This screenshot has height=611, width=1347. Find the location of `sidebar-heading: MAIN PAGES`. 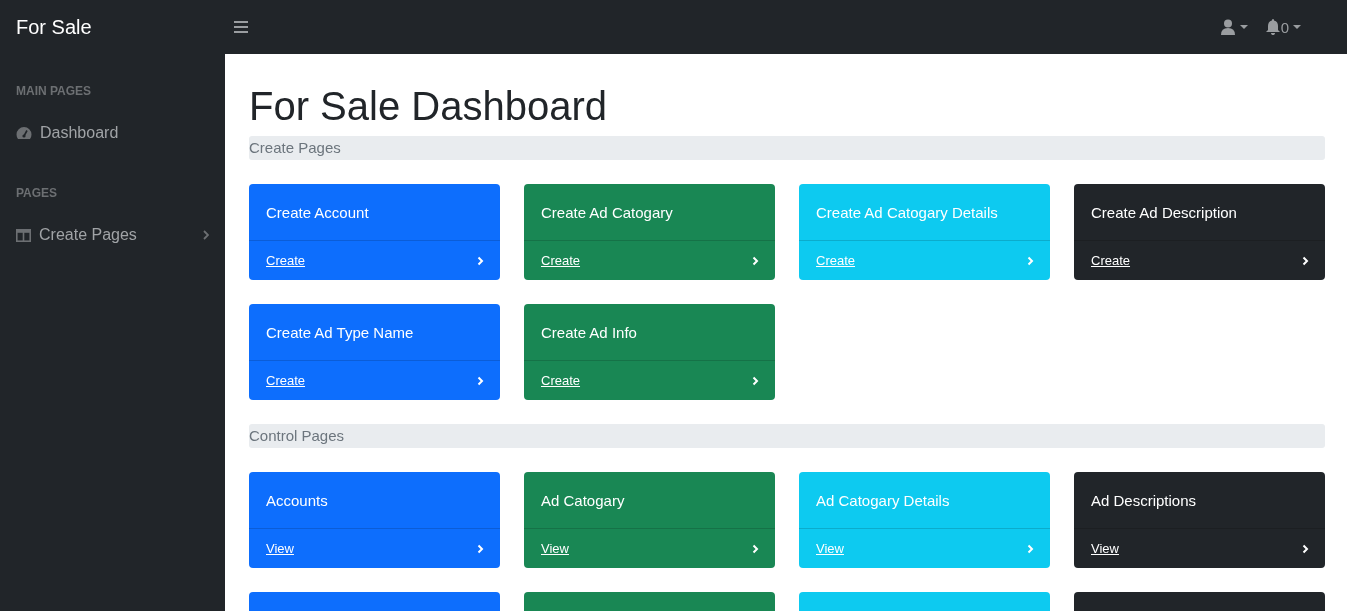

sidebar-heading: MAIN PAGES is located at coordinates (54, 91).